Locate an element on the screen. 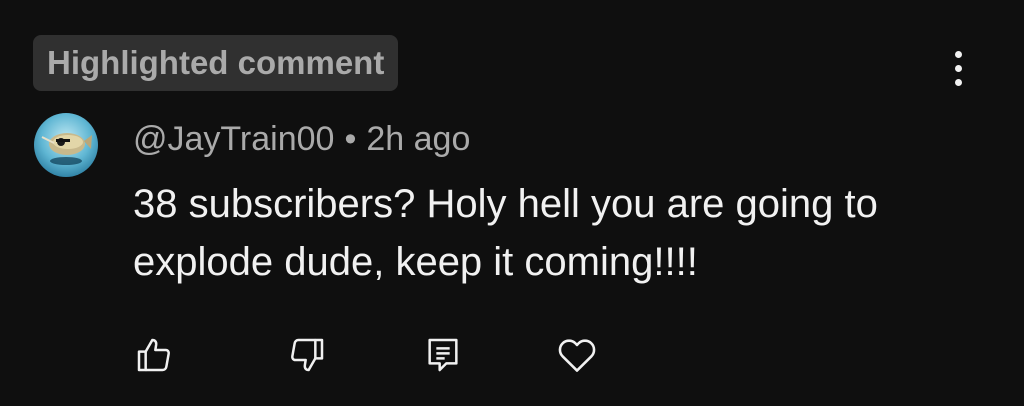  more-options-button is located at coordinates (958, 68).